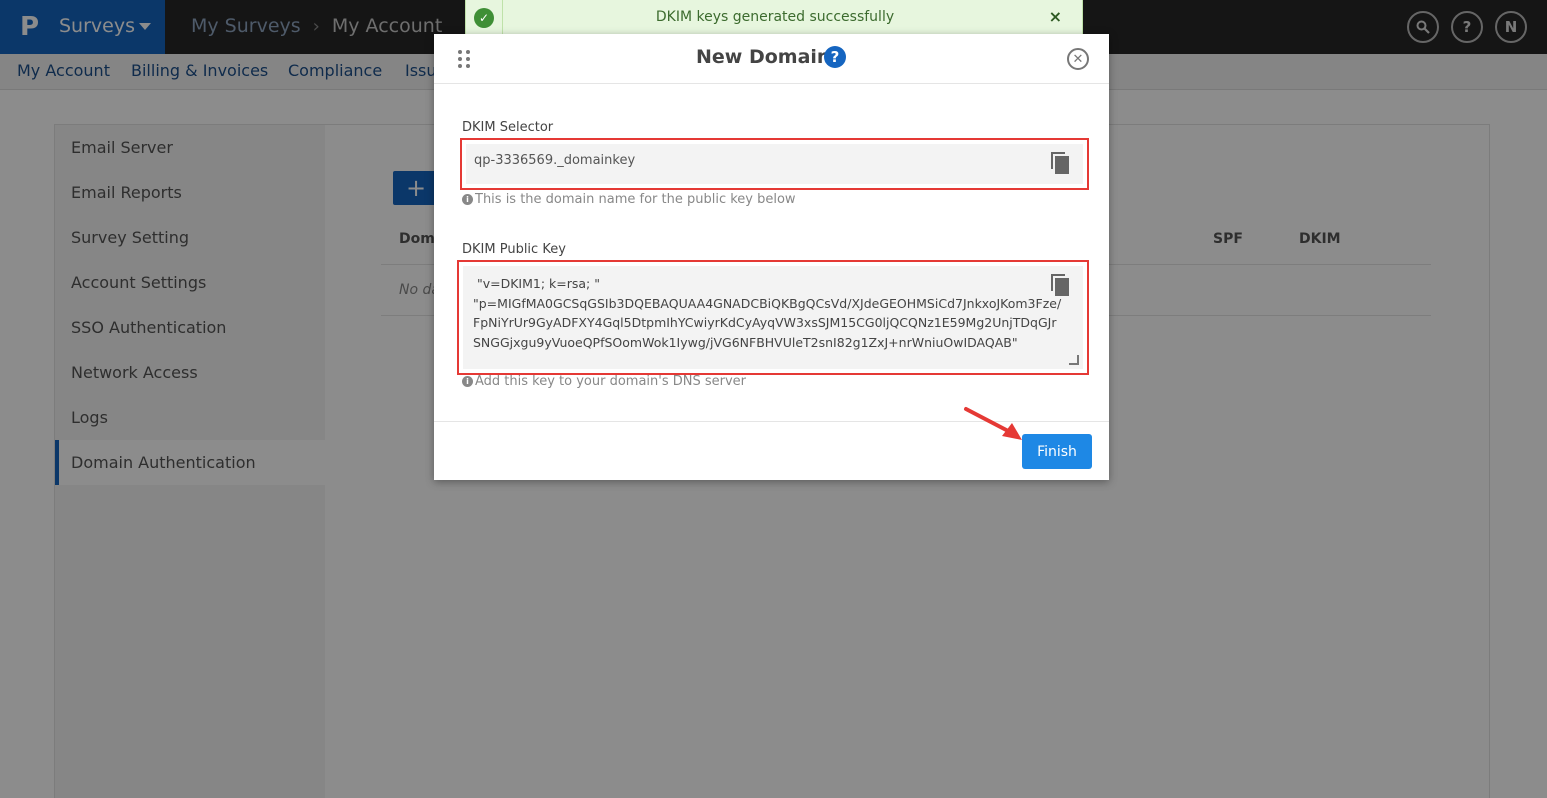 This screenshot has height=798, width=1547. I want to click on resize-handle-icon, so click(1074, 360).